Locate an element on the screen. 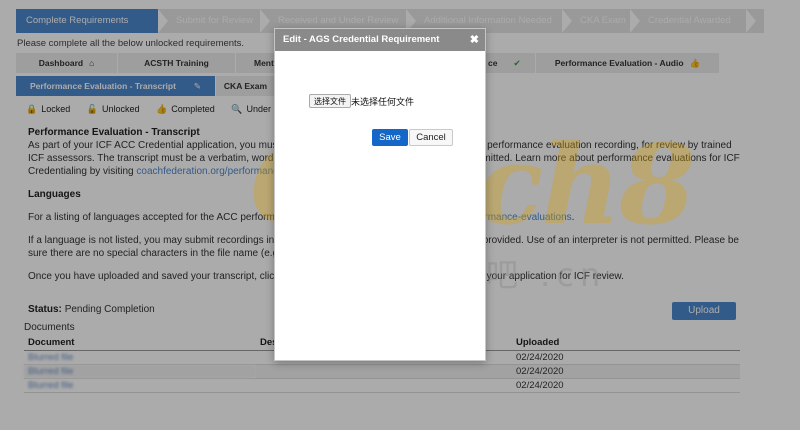 The height and width of the screenshot is (430, 800). file-status-text: 未选择任何文件 is located at coordinates (383, 102).